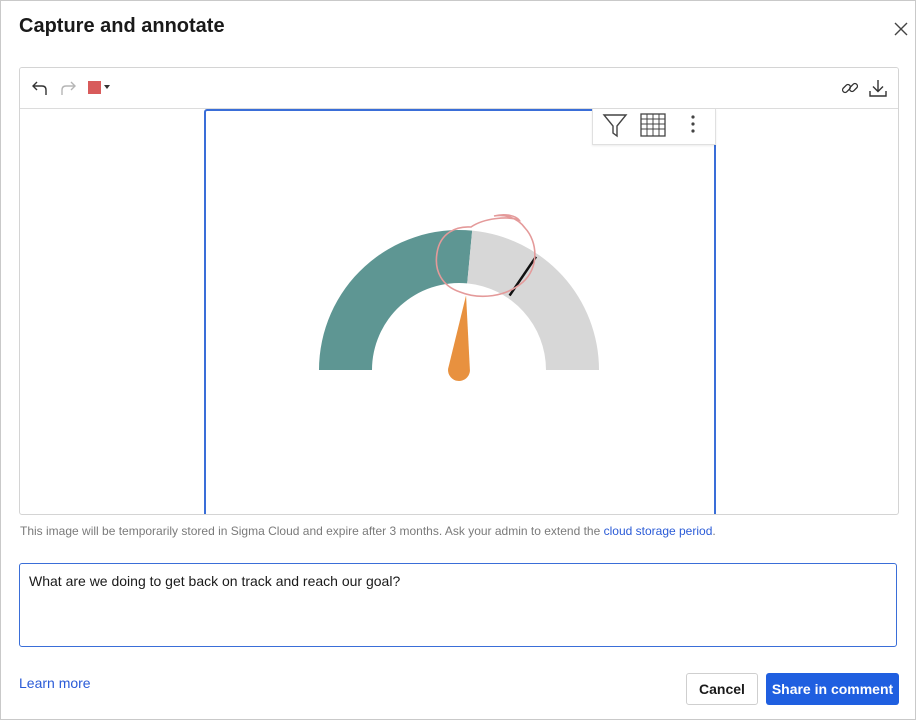 The height and width of the screenshot is (720, 916). What do you see at coordinates (832, 689) in the screenshot?
I see `share-in-comment-button: Share in comment` at bounding box center [832, 689].